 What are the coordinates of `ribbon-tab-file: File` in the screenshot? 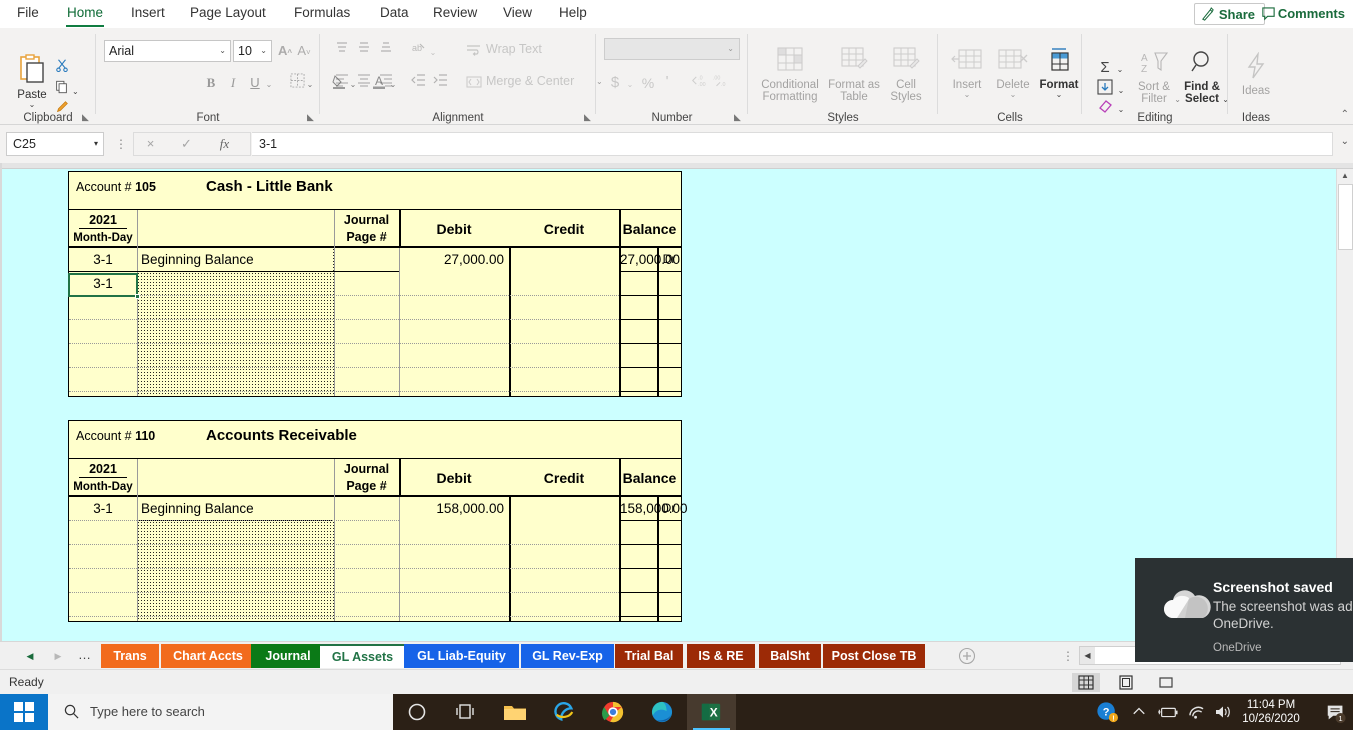 It's located at (28, 14).